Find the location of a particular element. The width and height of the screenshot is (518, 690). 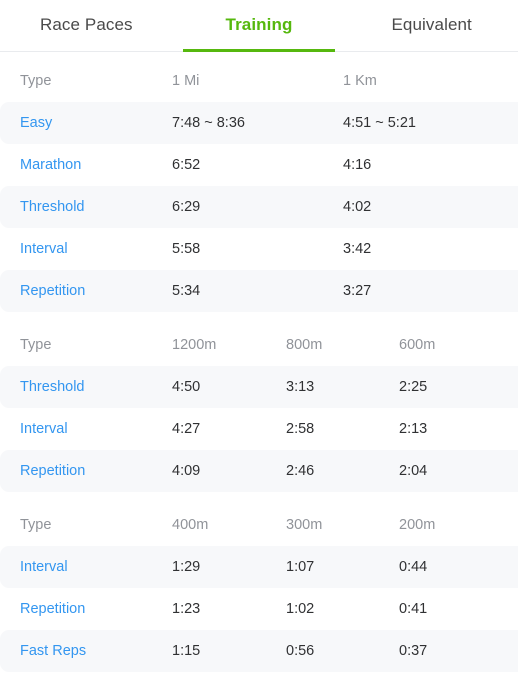

column-header-distance: 600m is located at coordinates (417, 345).